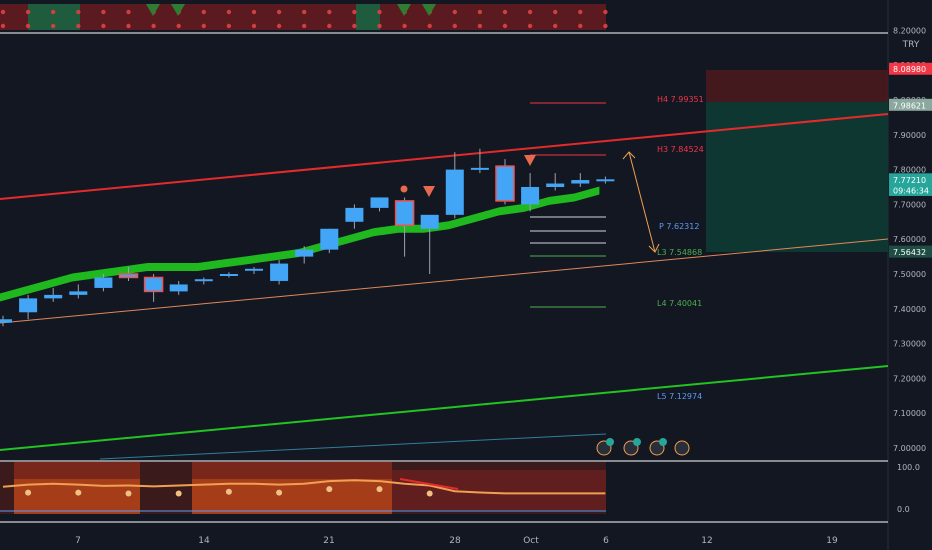 The width and height of the screenshot is (932, 550). I want to click on price-badge-text: 7.56432, so click(909, 252).